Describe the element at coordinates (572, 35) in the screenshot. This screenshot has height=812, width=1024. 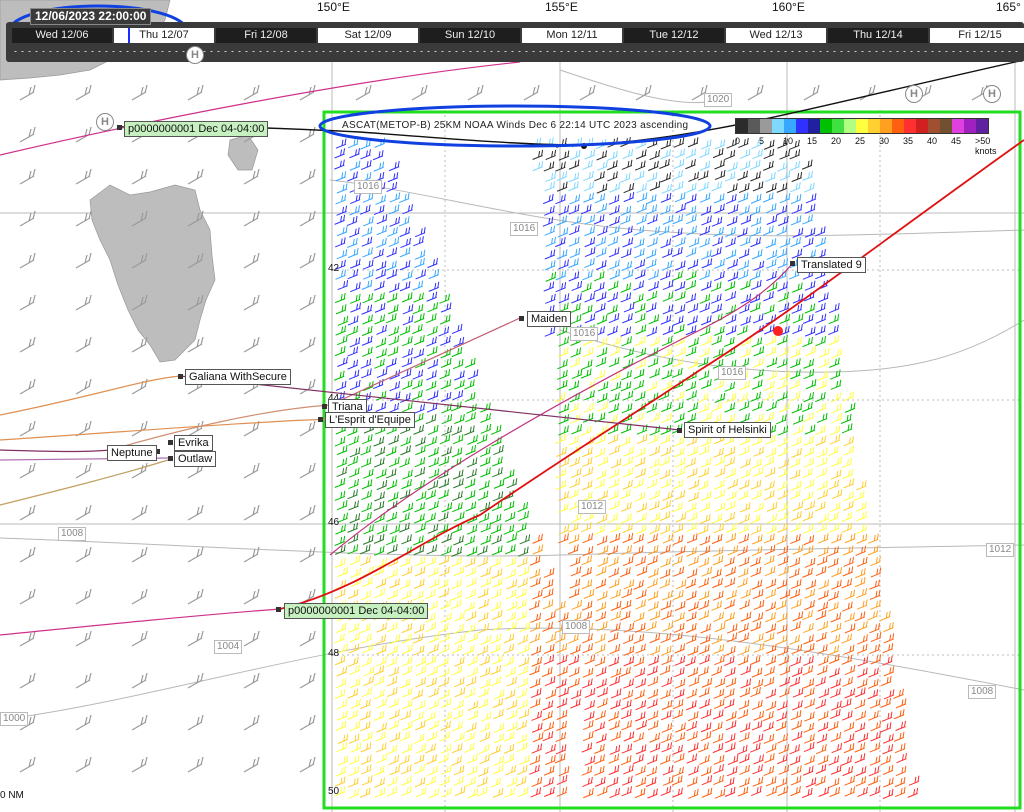
I see `timeline-day: Mon 12/11` at that location.